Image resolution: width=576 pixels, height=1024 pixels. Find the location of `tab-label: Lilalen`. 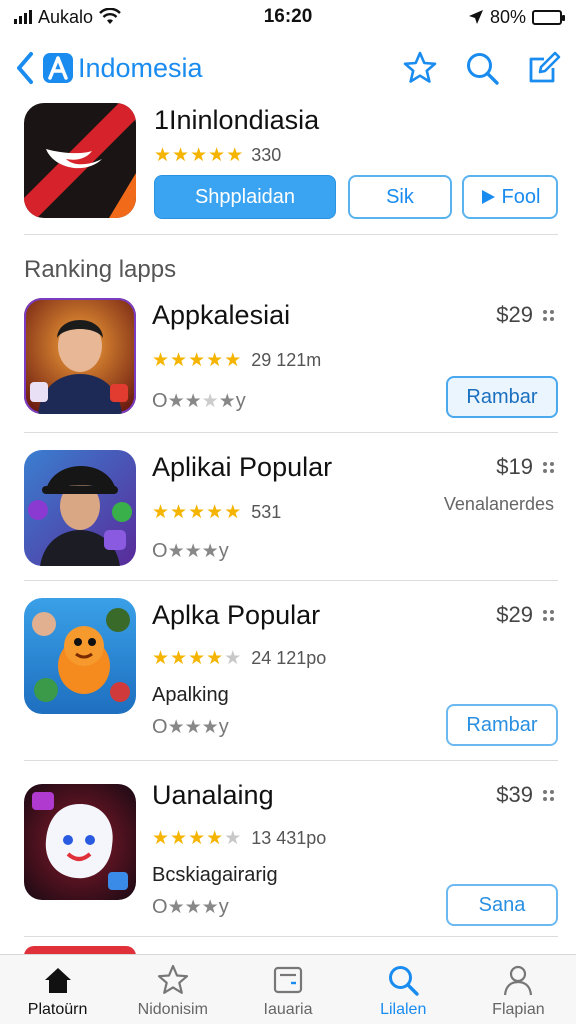

tab-label: Lilalen is located at coordinates (403, 1009).